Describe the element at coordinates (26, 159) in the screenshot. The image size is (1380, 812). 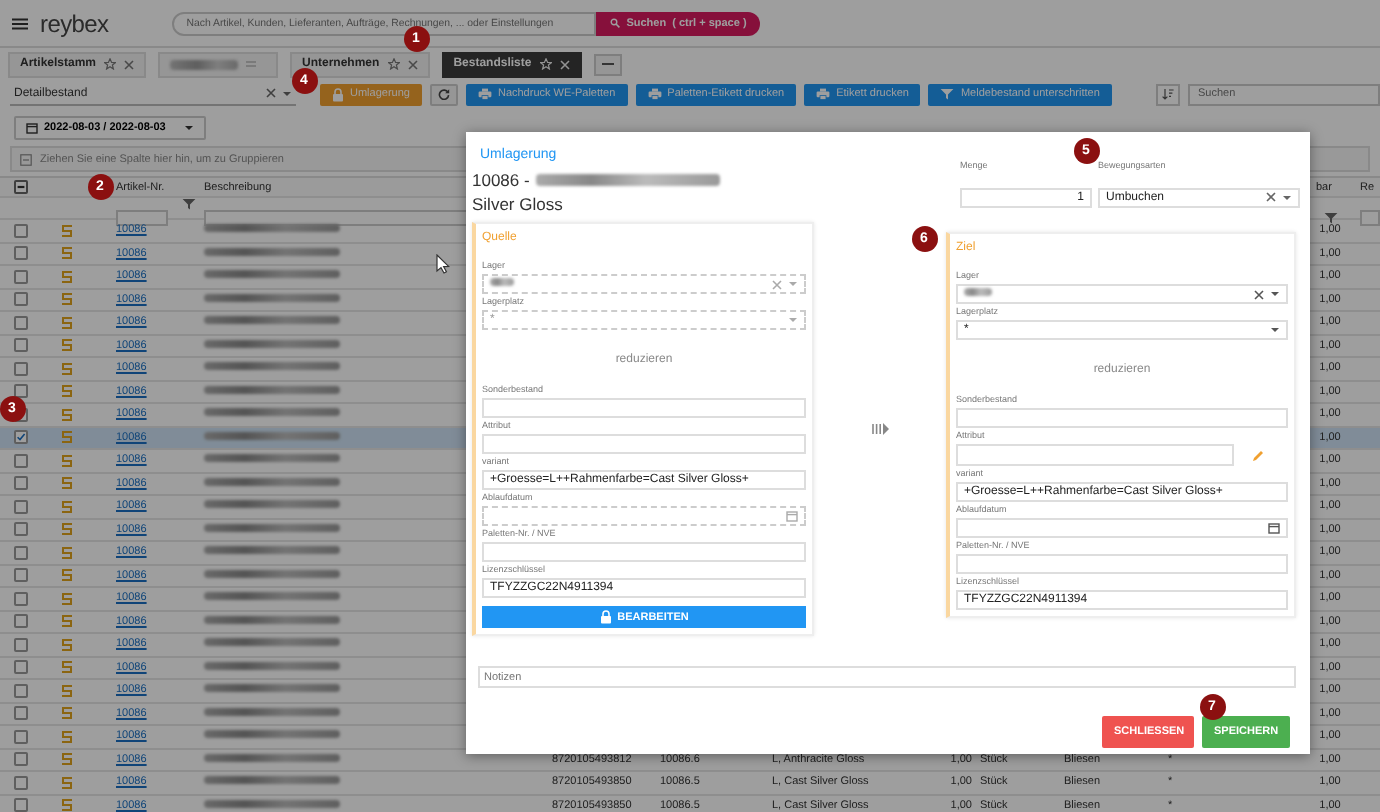
I see `group-icon` at that location.